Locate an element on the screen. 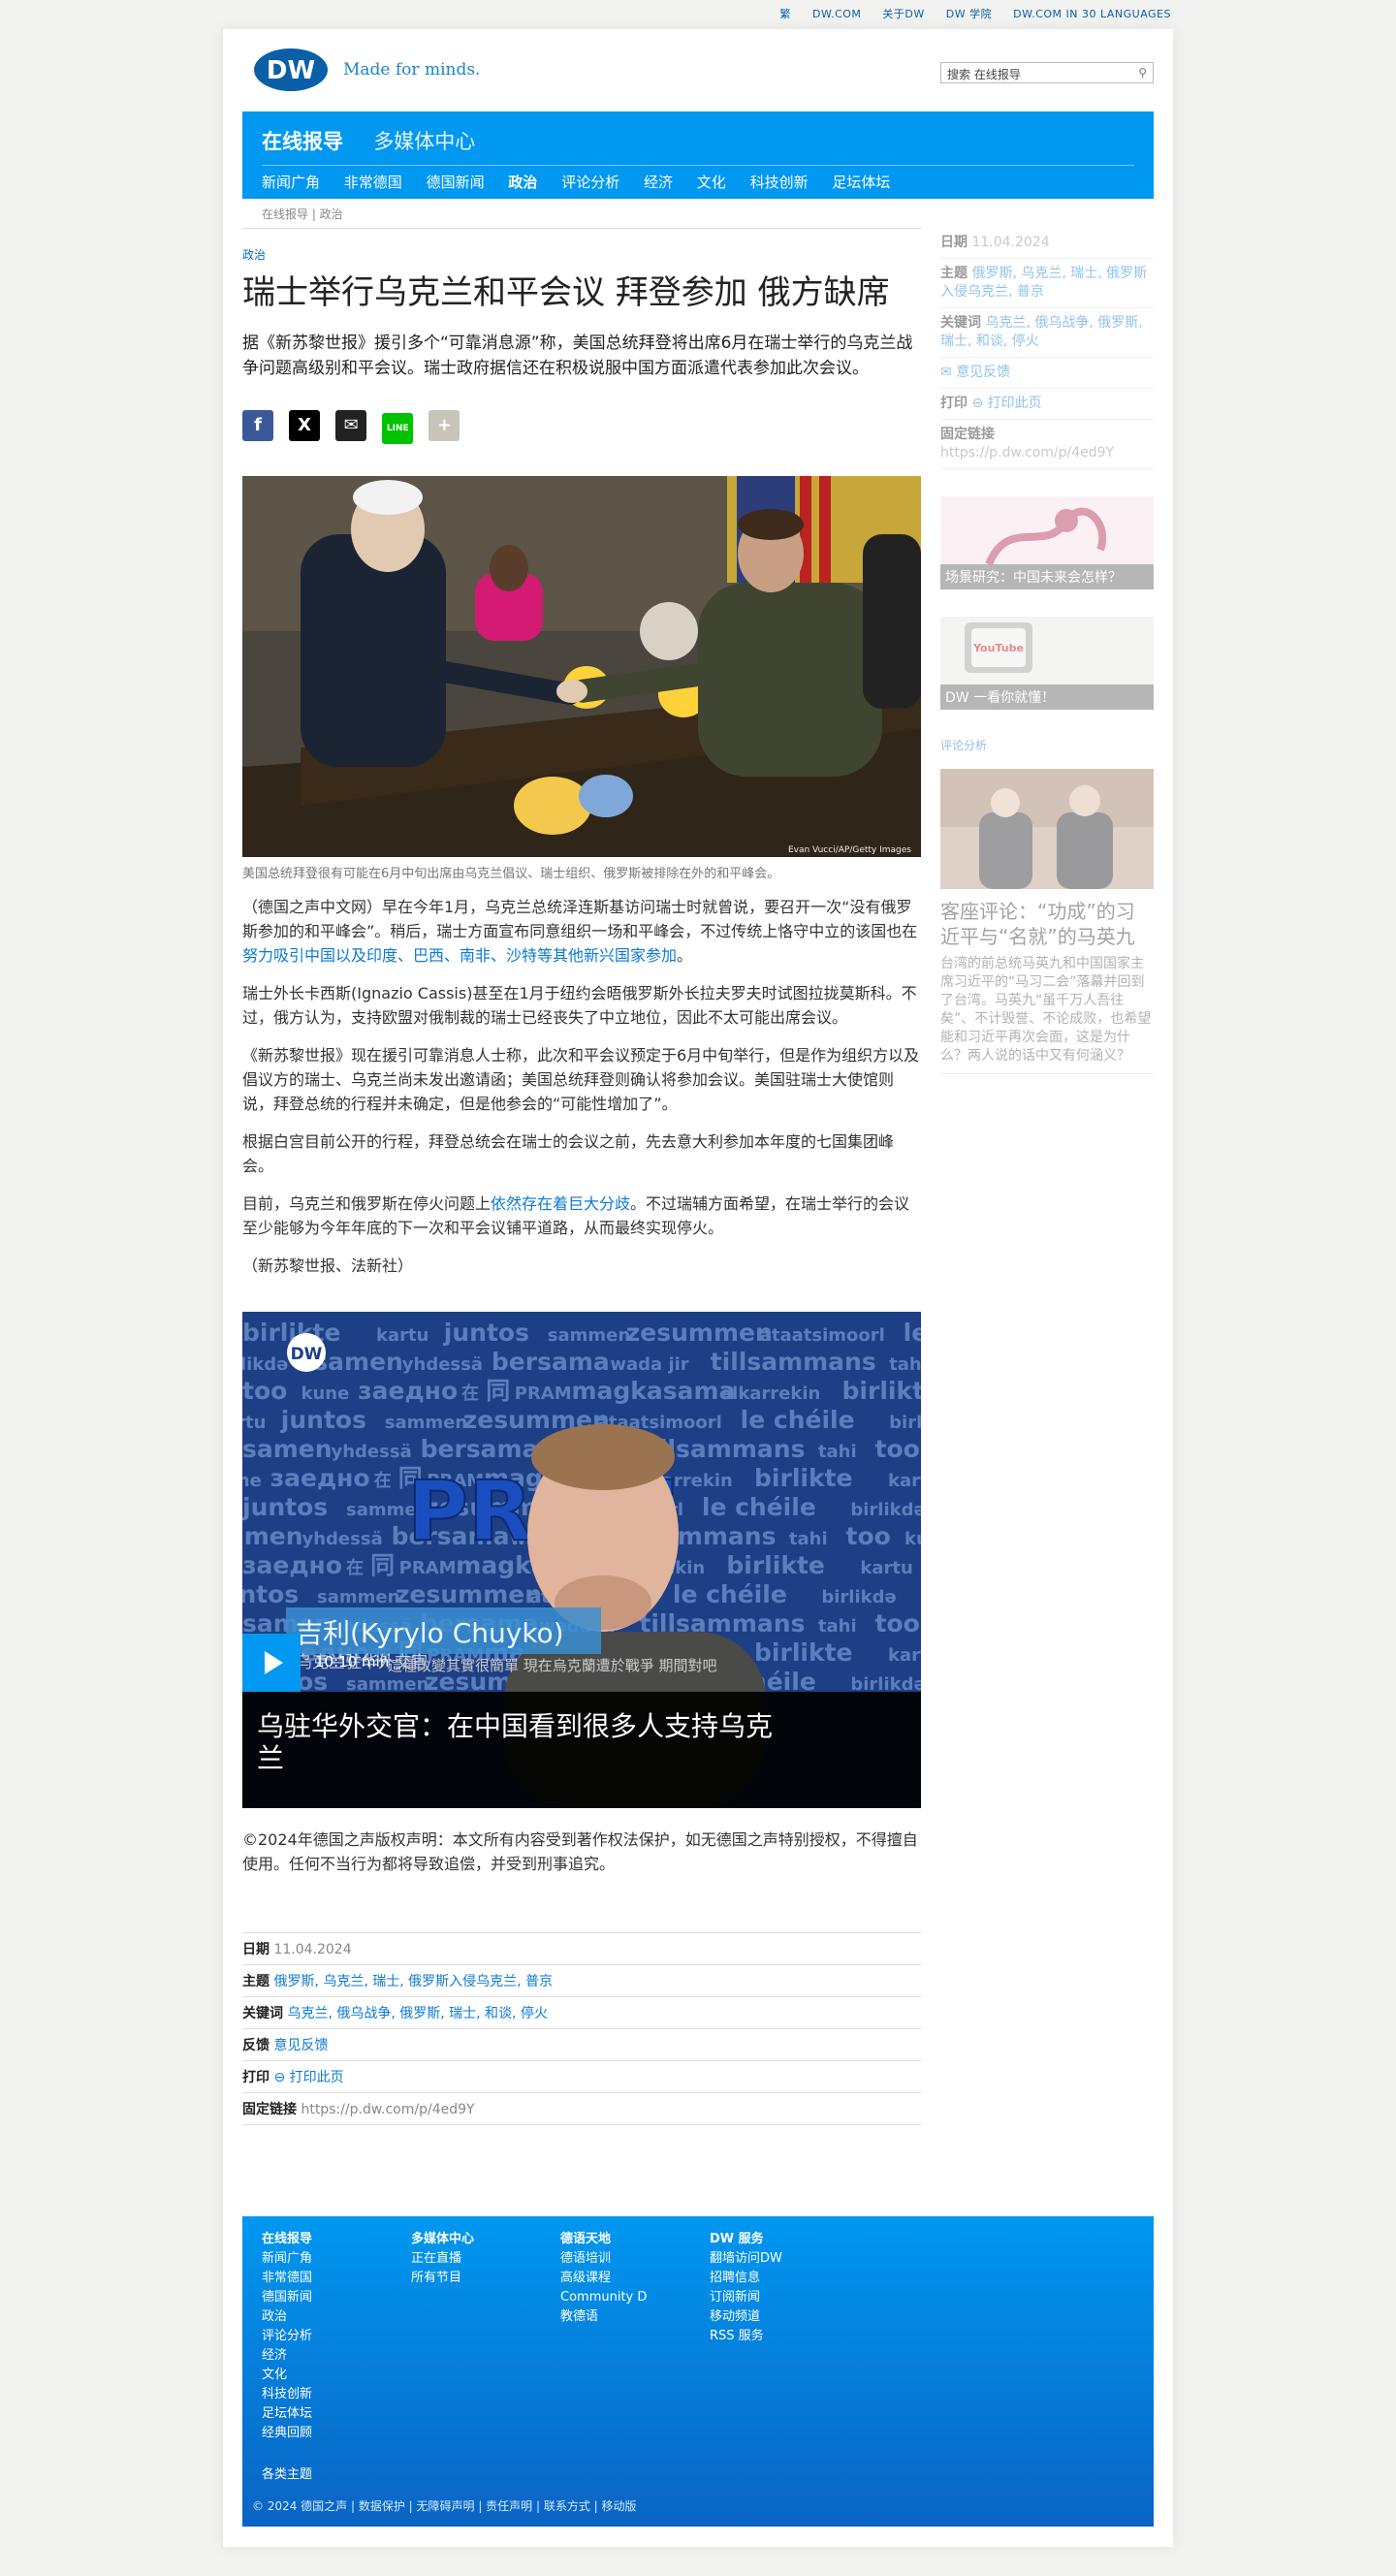  word-cloud-term: too is located at coordinates (264, 1391).